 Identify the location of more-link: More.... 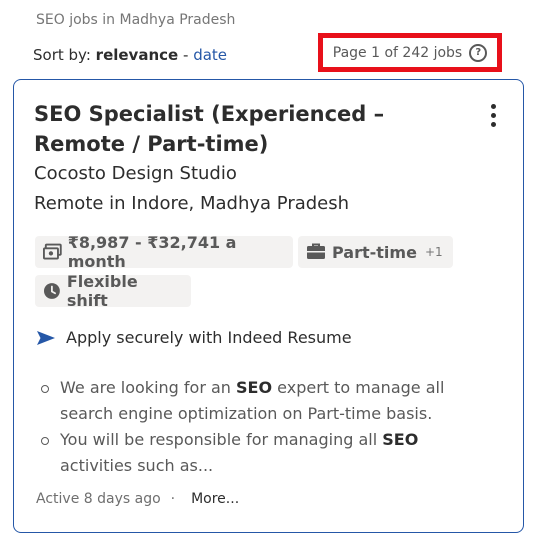
(215, 499).